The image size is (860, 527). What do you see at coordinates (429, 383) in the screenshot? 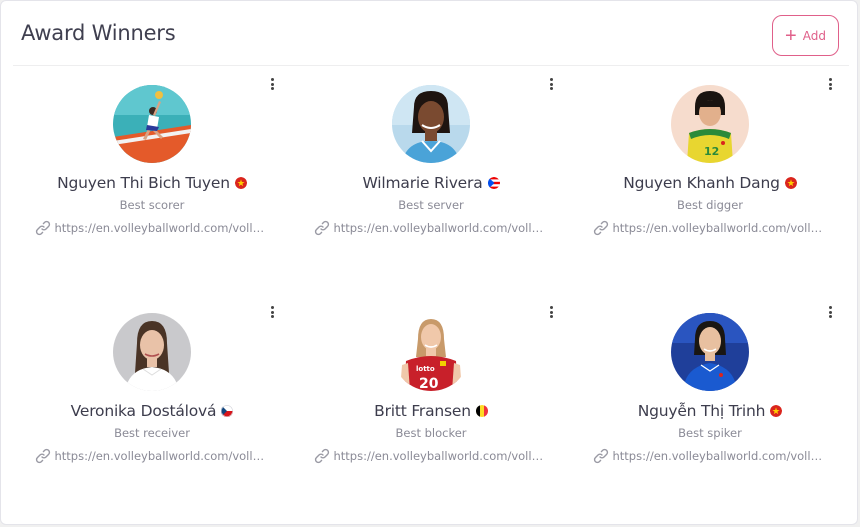
I see `svg-text: 20` at bounding box center [429, 383].